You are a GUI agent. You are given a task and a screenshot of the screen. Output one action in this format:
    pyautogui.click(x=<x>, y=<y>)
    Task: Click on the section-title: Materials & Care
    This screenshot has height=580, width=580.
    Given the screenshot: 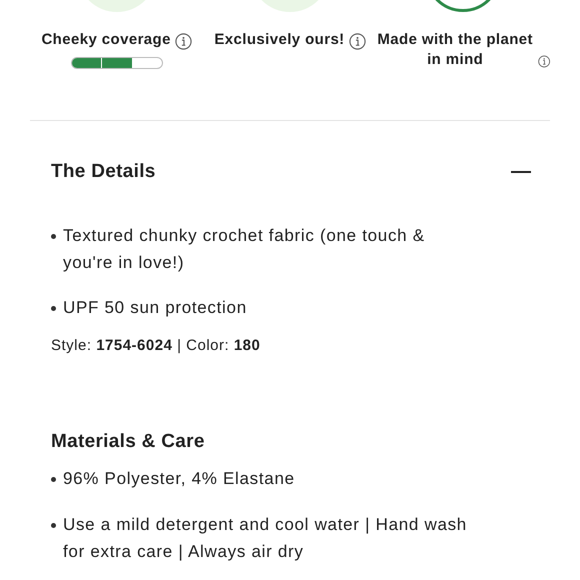 What is the action you would take?
    pyautogui.click(x=128, y=442)
    